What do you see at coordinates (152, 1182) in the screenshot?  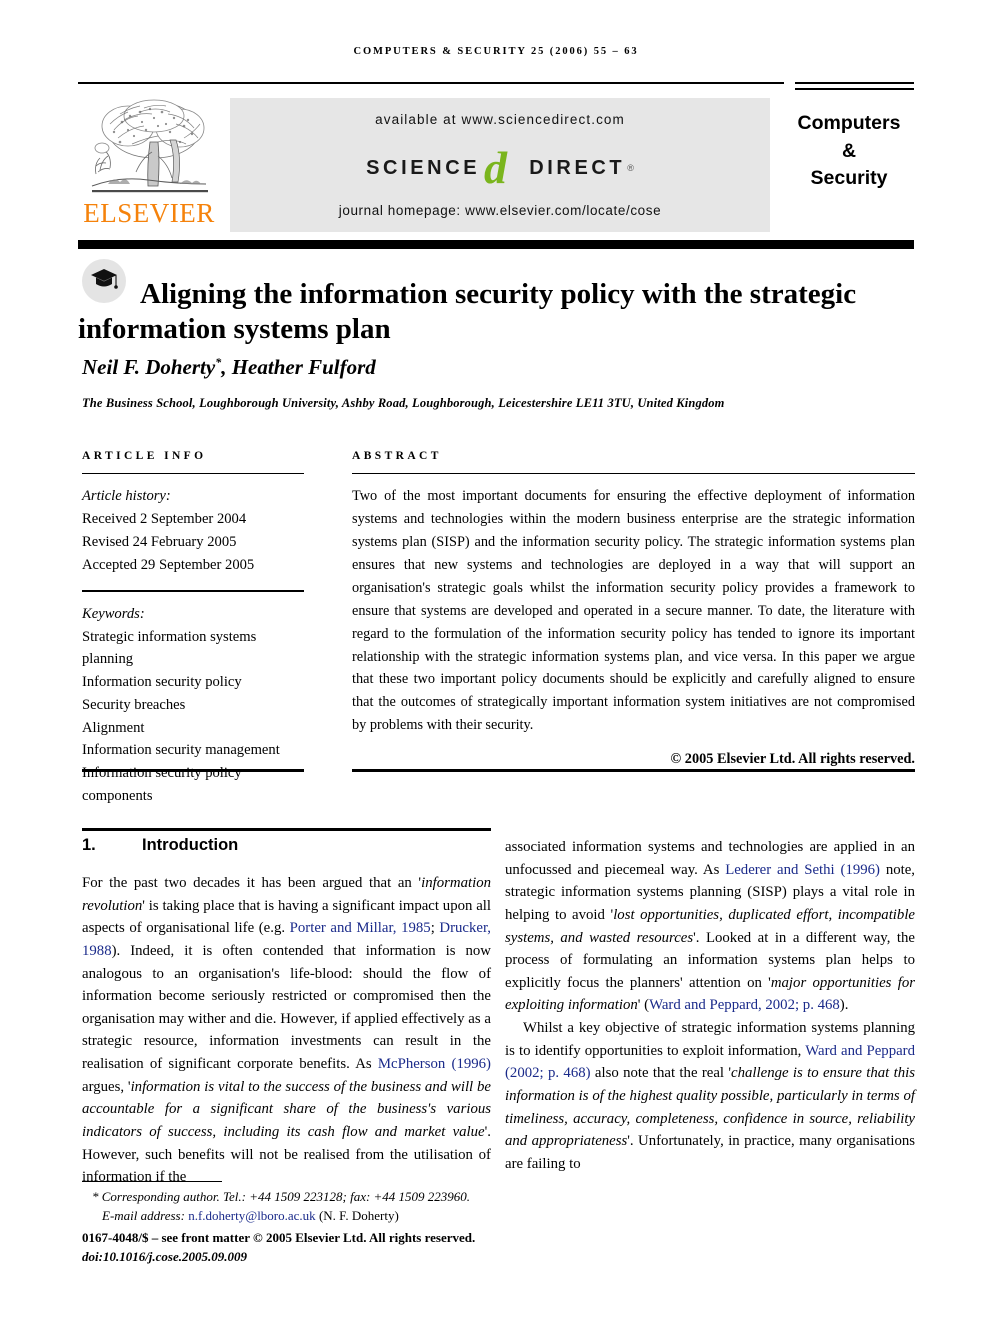 I see `footnote-rule` at bounding box center [152, 1182].